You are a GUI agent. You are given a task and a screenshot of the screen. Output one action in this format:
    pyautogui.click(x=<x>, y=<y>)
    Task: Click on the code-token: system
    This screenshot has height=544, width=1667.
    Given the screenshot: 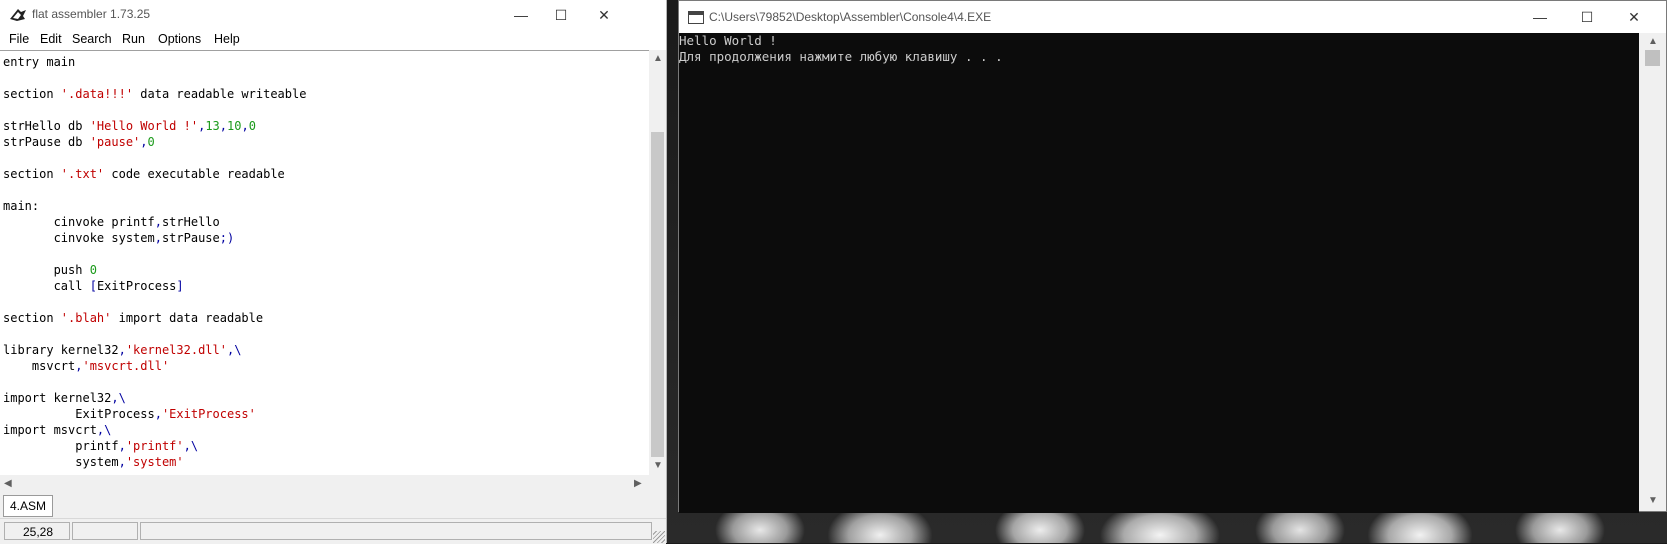 What is the action you would take?
    pyautogui.click(x=61, y=462)
    